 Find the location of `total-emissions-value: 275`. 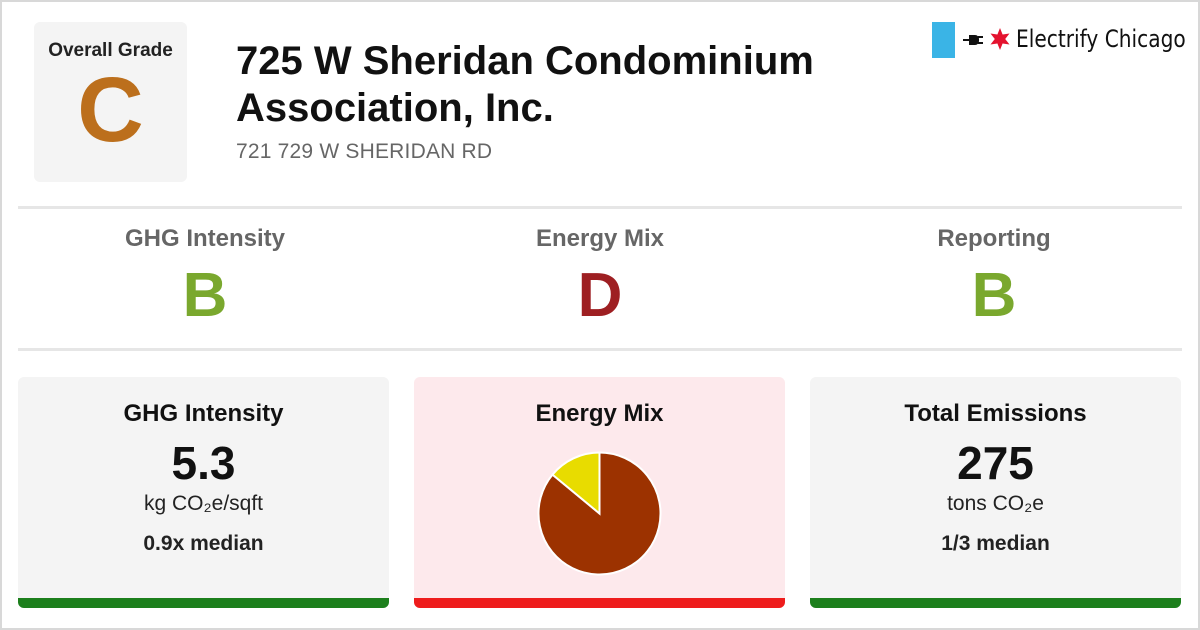

total-emissions-value: 275 is located at coordinates (995, 463).